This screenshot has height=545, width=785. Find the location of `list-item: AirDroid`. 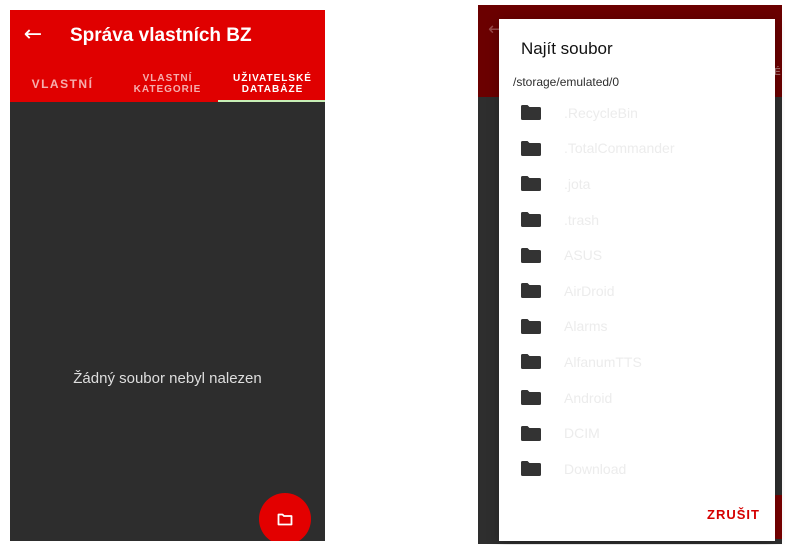

list-item: AirDroid is located at coordinates (637, 291).